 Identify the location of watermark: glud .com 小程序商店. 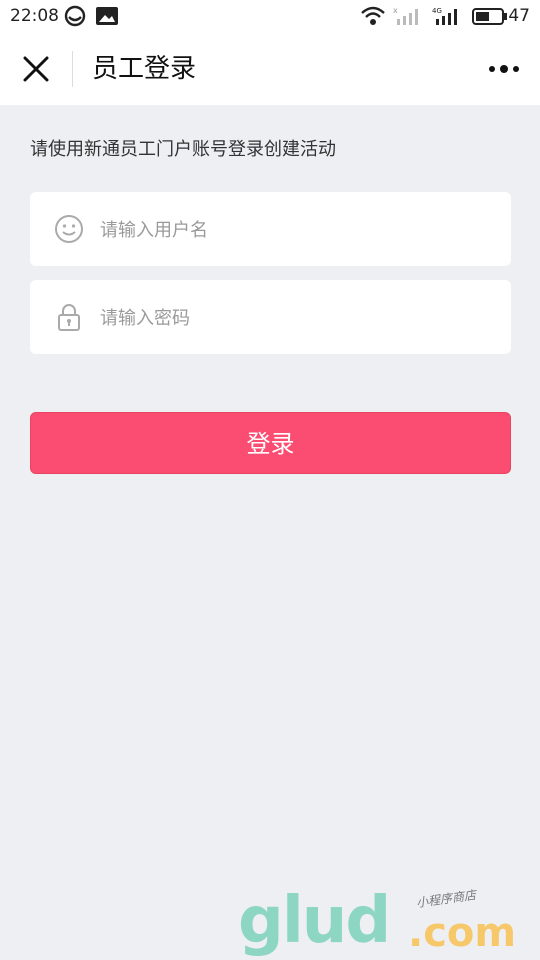
(388, 923).